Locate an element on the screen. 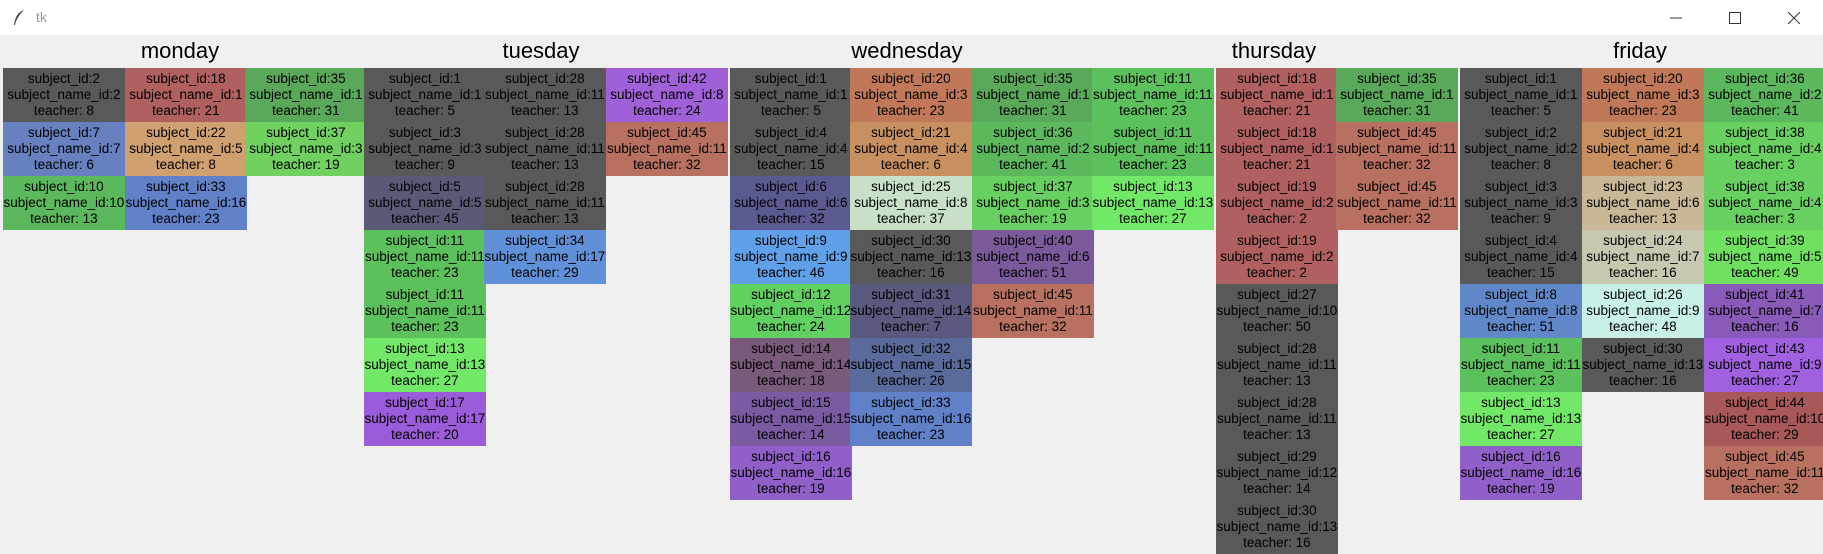 The width and height of the screenshot is (1823, 554). lesson-subject-name: subject_name_id:5 is located at coordinates (425, 202).